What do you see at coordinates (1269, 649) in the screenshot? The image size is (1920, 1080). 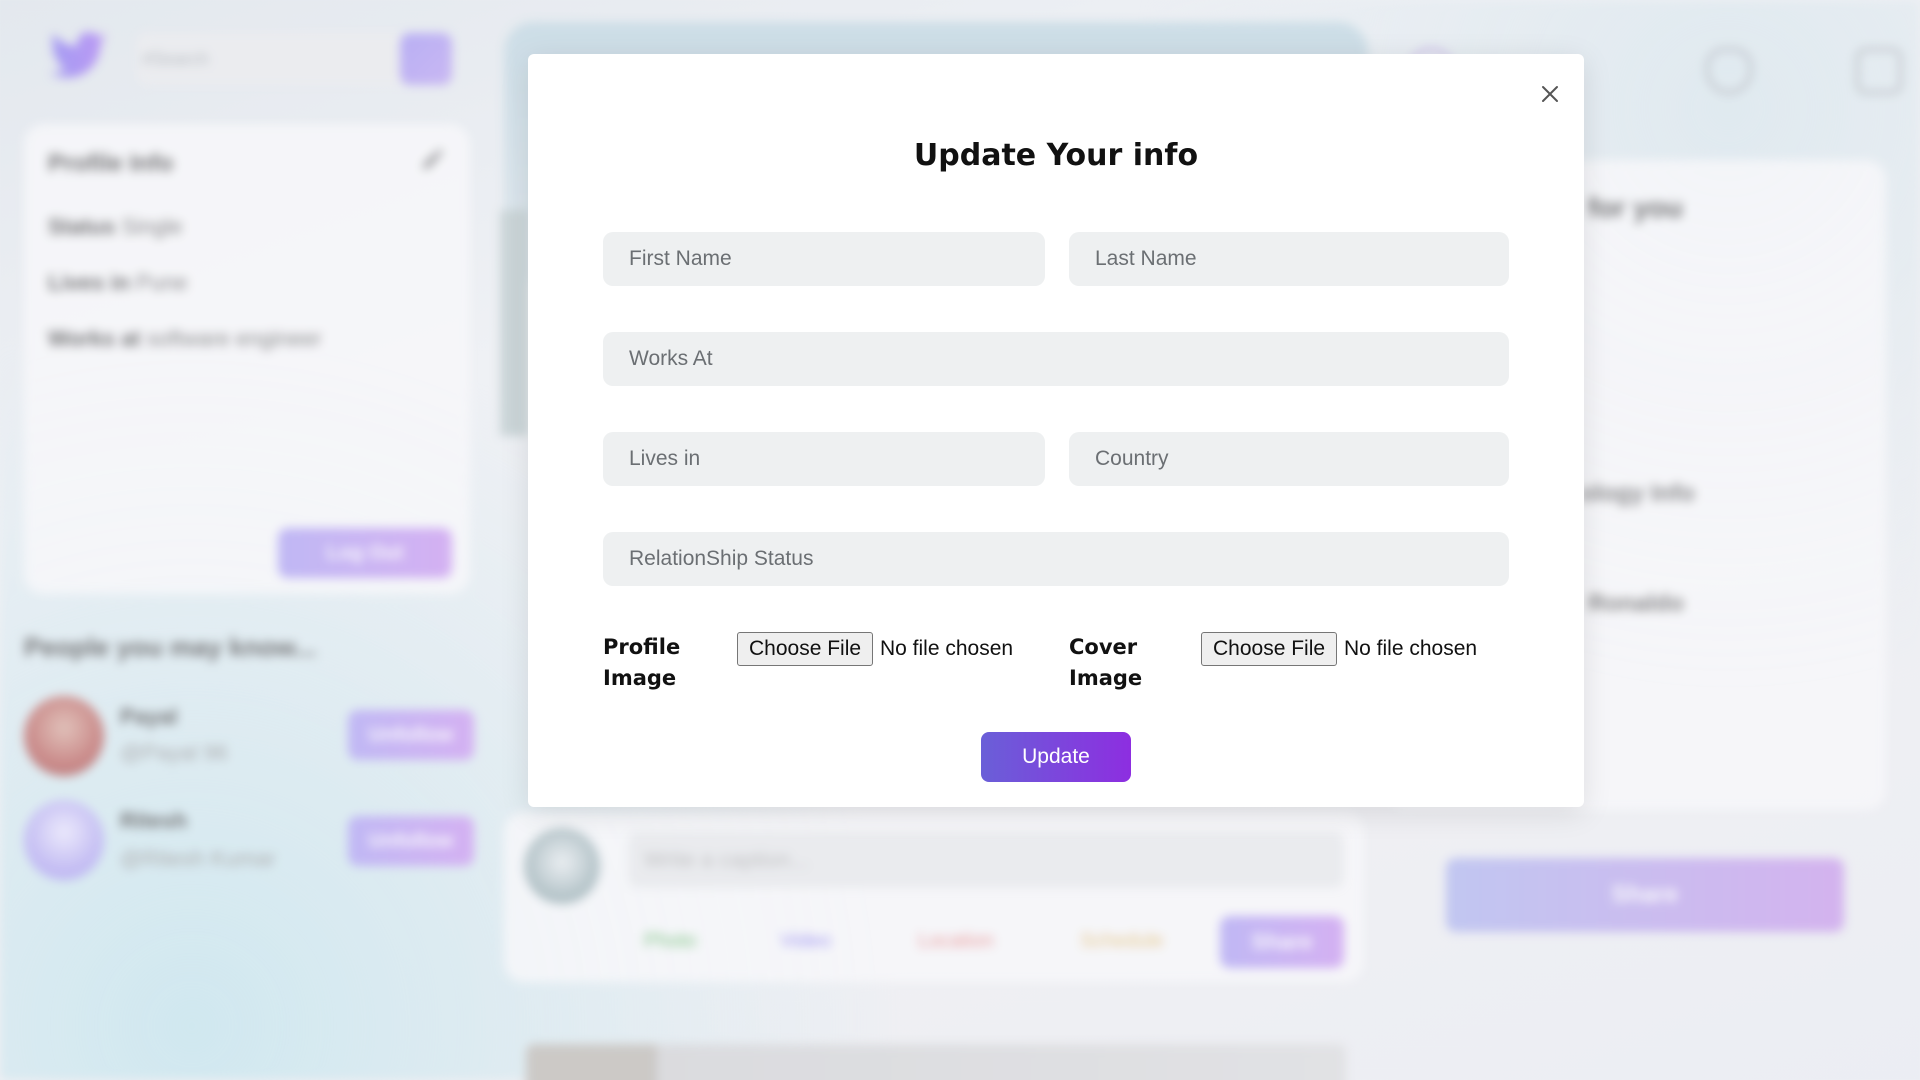 I see `cover-image-choose-file-button: Choose File` at bounding box center [1269, 649].